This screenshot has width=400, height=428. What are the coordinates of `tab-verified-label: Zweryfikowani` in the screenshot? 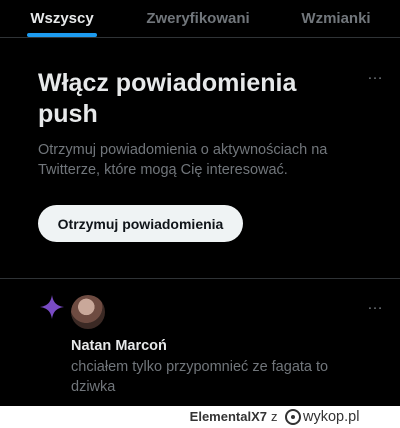 It's located at (198, 18).